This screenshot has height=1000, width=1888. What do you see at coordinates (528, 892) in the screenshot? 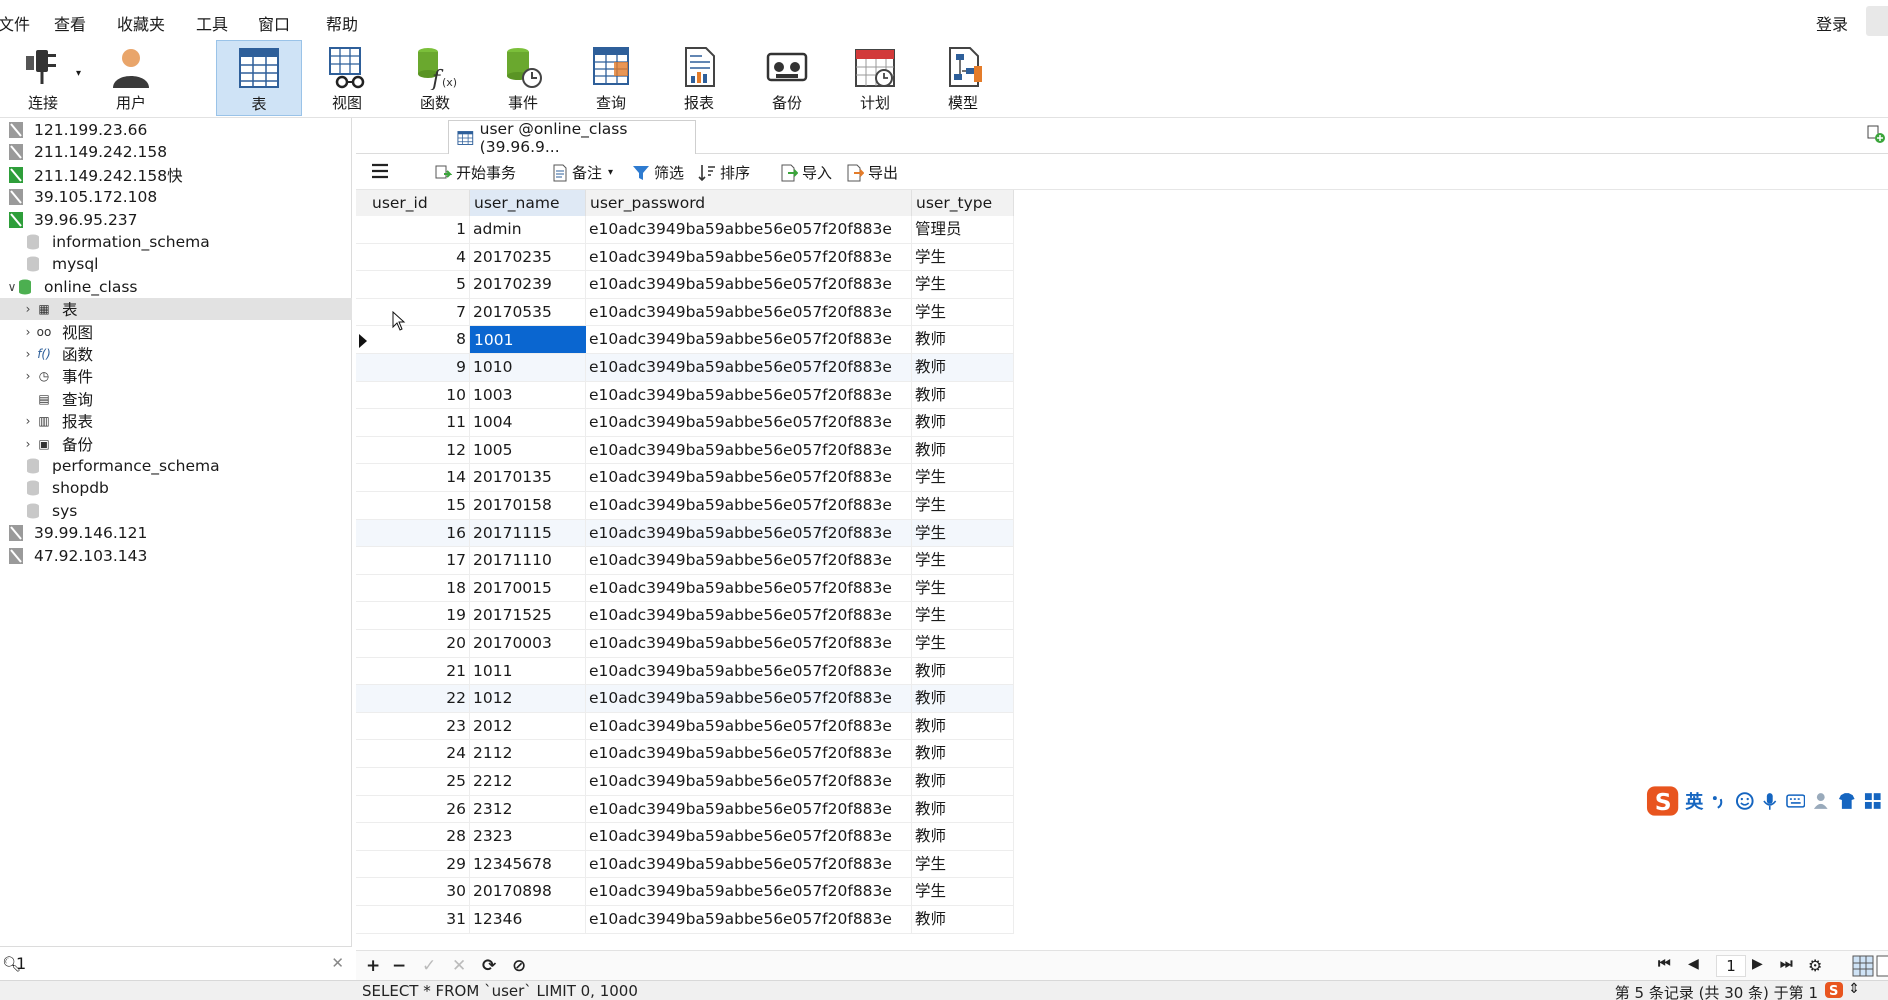
I see `cell-user-name: 20170898` at bounding box center [528, 892].